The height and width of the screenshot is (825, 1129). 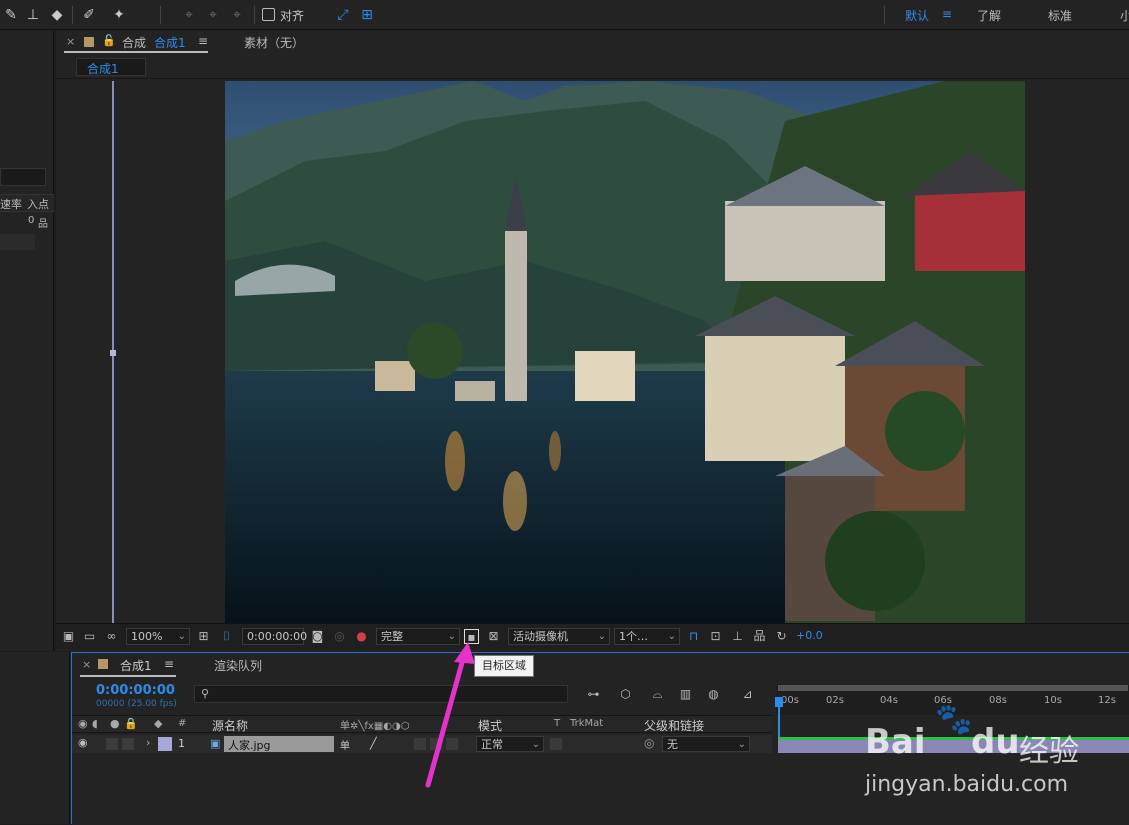 I want to click on frame-blending-icon: ▥, so click(x=685, y=694).